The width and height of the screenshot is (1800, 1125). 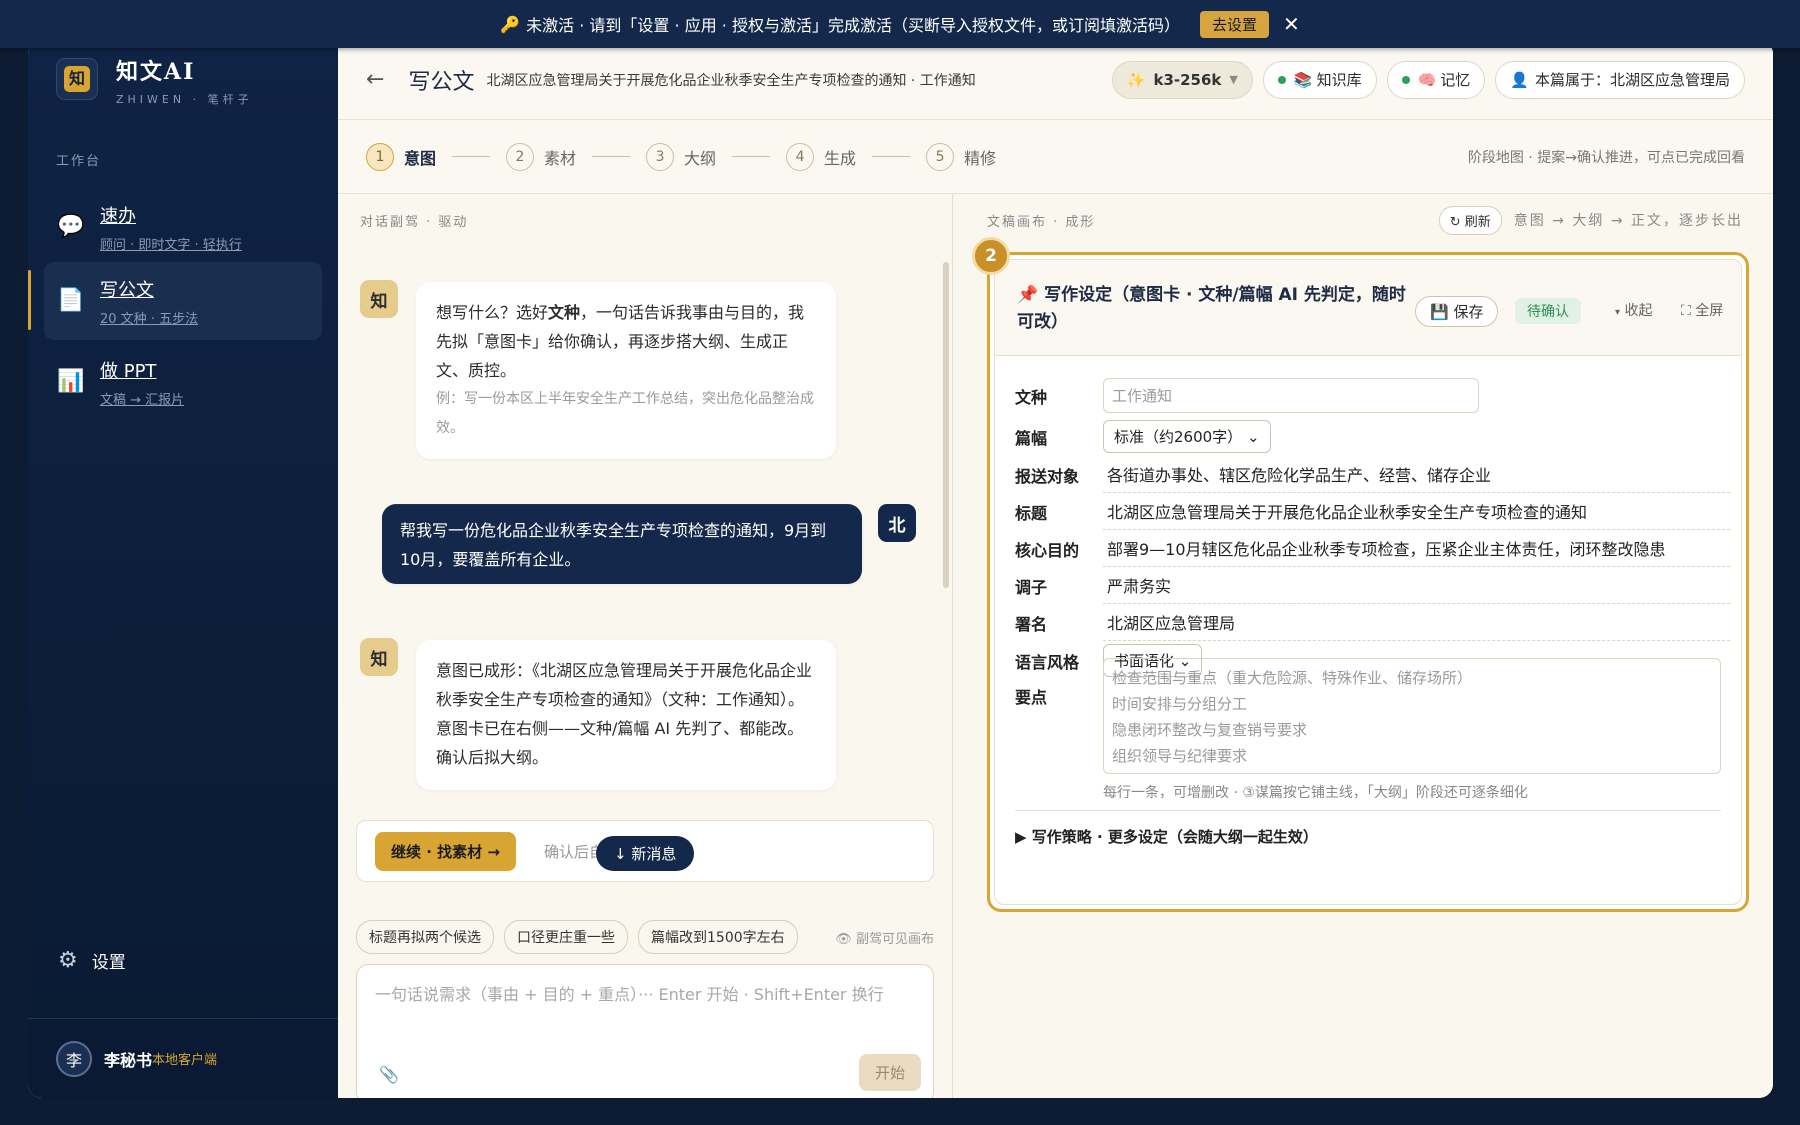 What do you see at coordinates (564, 312) in the screenshot?
I see `message-bold: 文种` at bounding box center [564, 312].